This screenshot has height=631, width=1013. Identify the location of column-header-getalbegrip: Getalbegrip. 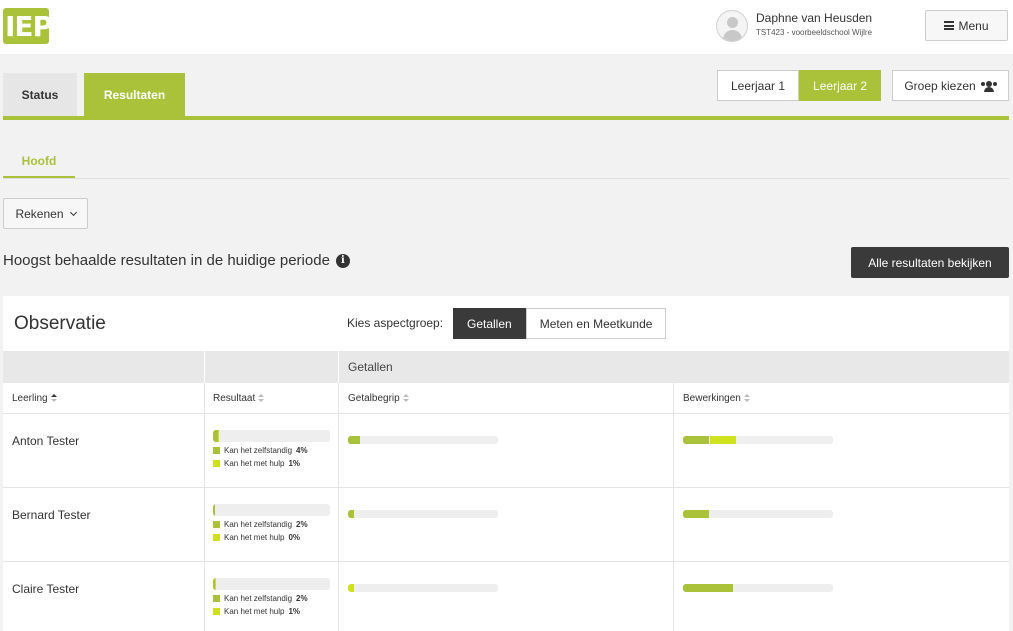
(378, 398).